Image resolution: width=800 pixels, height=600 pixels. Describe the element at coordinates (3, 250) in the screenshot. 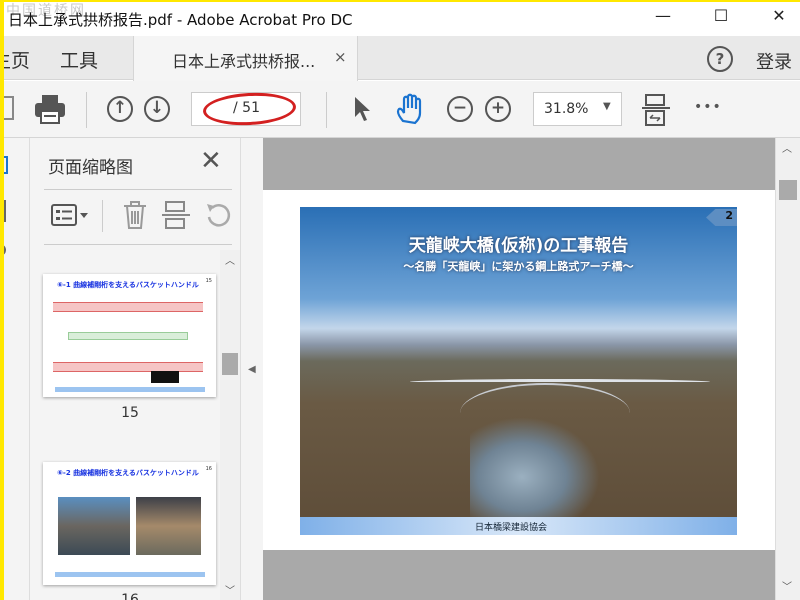

I see `attachments-icon` at that location.